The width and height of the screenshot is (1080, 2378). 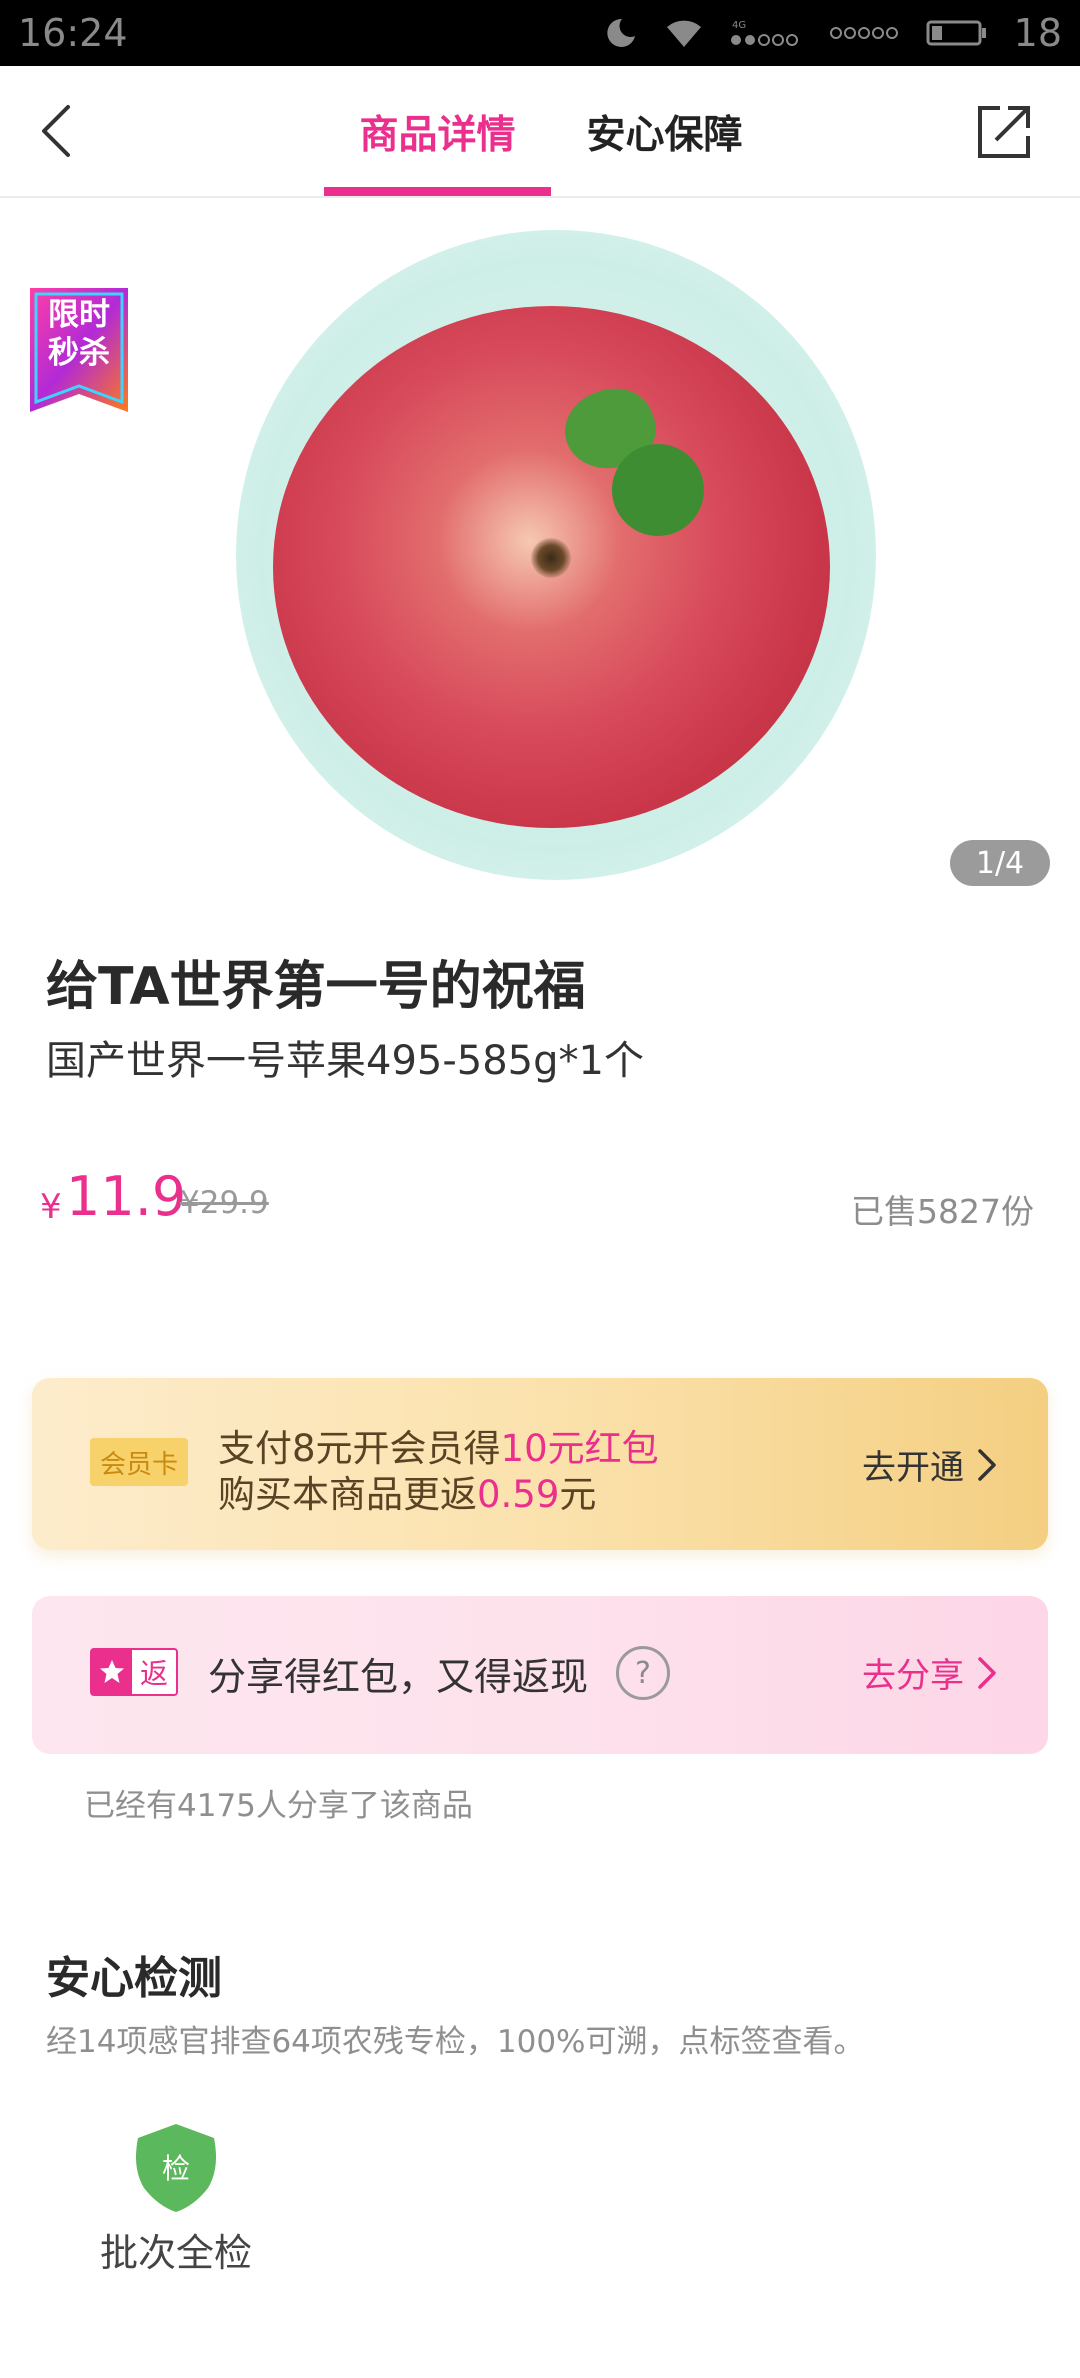 What do you see at coordinates (79, 315) in the screenshot?
I see `flash-sale-line1: 限时` at bounding box center [79, 315].